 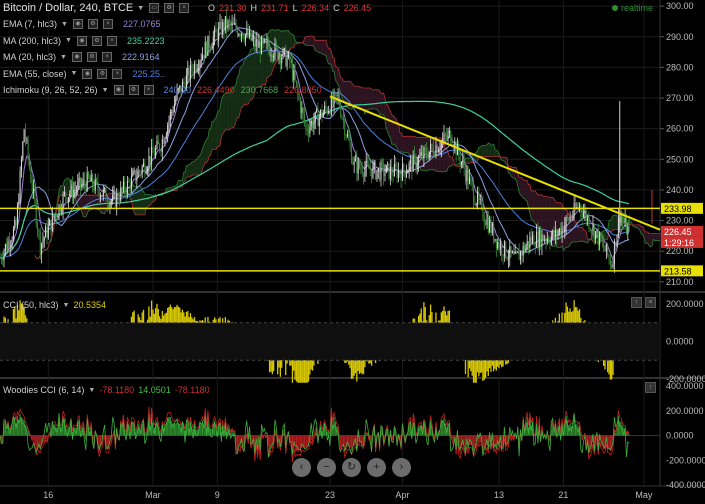 What do you see at coordinates (330, 341) in the screenshot?
I see `cci-band` at bounding box center [330, 341].